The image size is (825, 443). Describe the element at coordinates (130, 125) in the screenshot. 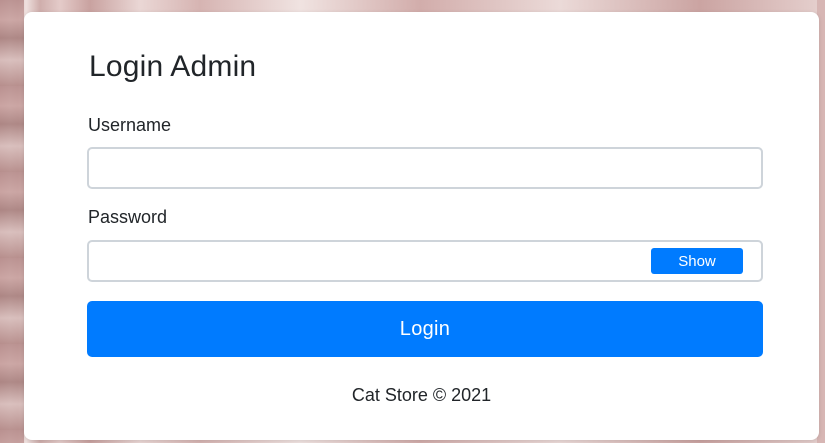

I see `username-label: Username` at that location.